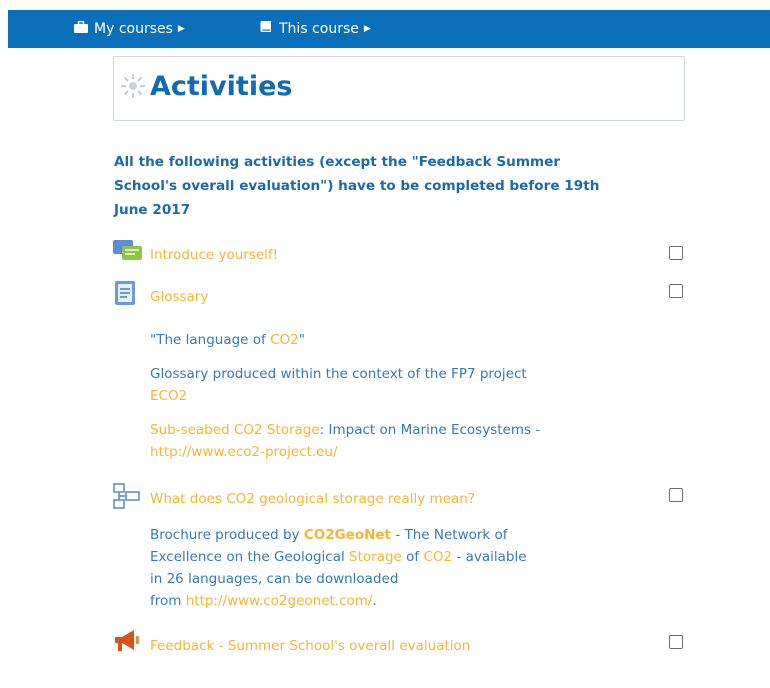 This screenshot has width=770, height=688. I want to click on sun-icon, so click(133, 88).